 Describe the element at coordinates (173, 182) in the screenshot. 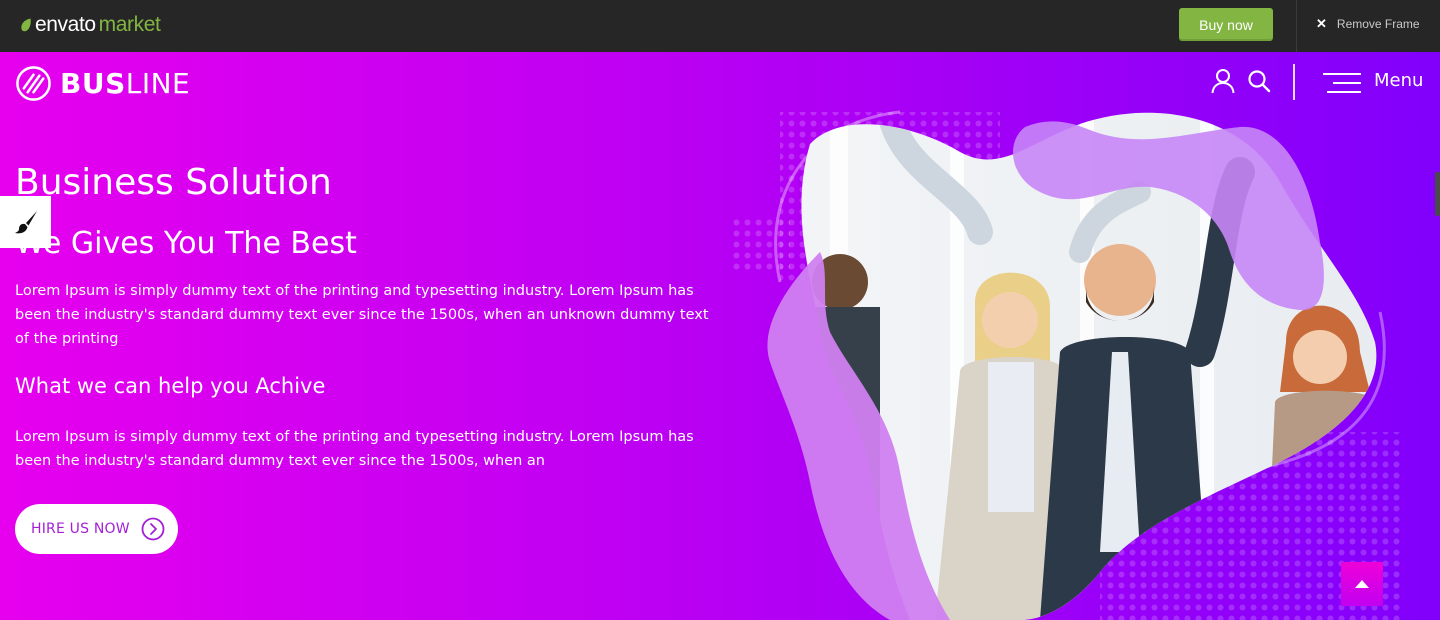

I see `hero-title: Business Solution` at that location.